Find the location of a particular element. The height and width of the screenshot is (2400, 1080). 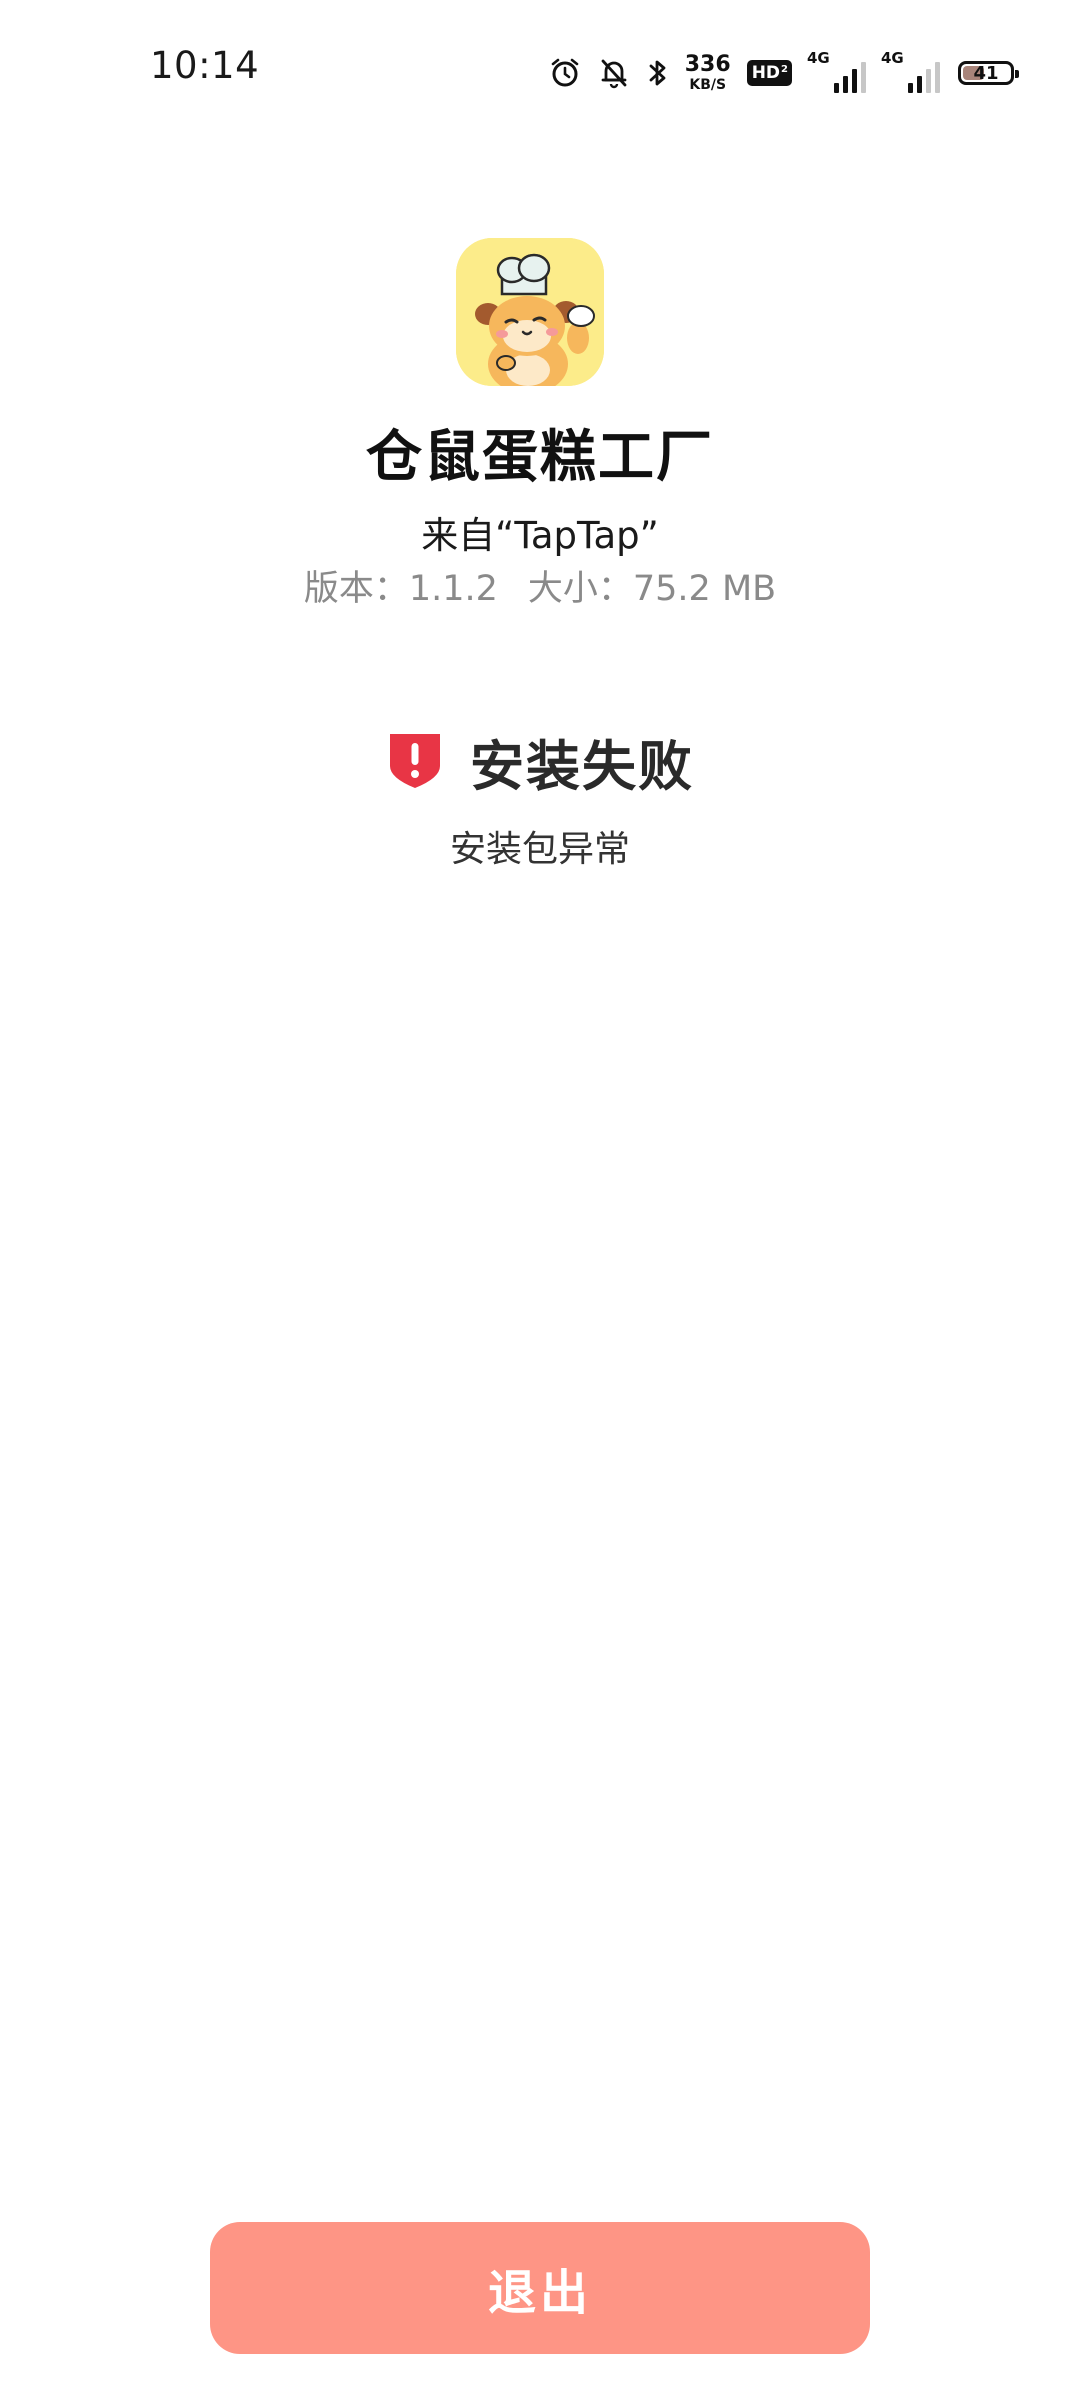

app-version: 版本：1.1.2 is located at coordinates (400, 589).